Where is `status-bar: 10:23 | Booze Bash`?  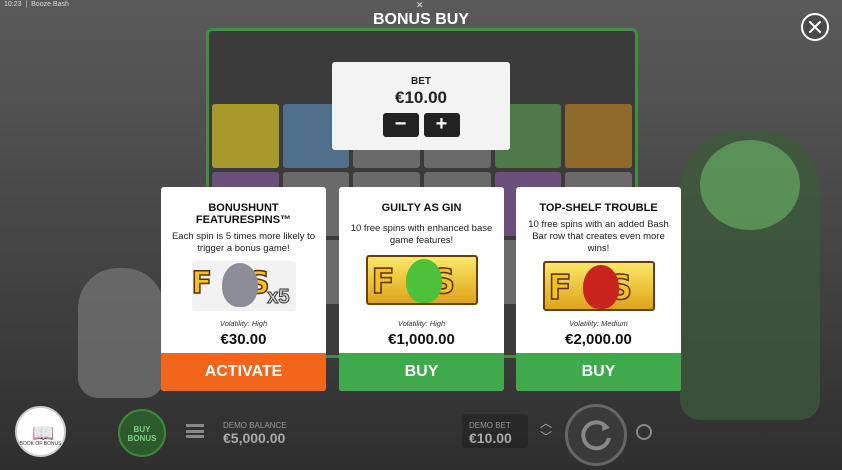 status-bar: 10:23 | Booze Bash is located at coordinates (36, 4).